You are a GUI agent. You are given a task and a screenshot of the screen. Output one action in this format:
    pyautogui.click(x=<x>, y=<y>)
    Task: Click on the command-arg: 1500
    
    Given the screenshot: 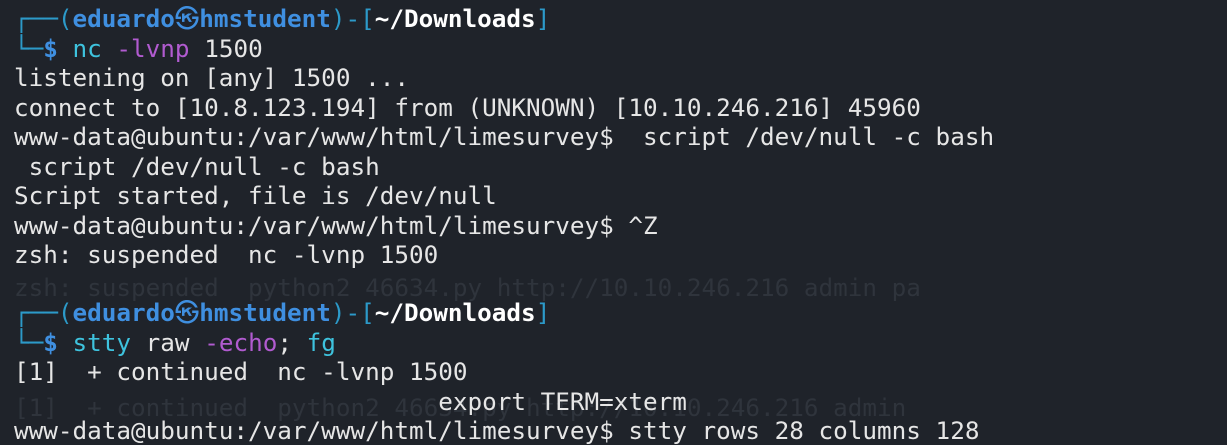 What is the action you would take?
    pyautogui.click(x=226, y=48)
    